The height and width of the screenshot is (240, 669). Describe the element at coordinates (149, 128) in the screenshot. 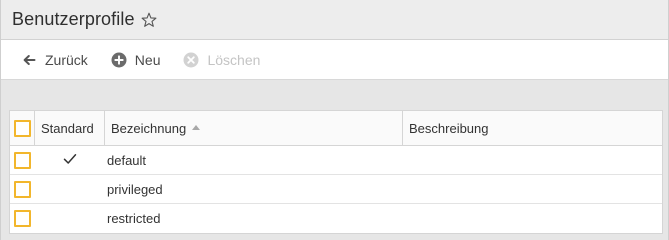

I see `column-header-bezeichnung-label: Bezeichnung` at that location.